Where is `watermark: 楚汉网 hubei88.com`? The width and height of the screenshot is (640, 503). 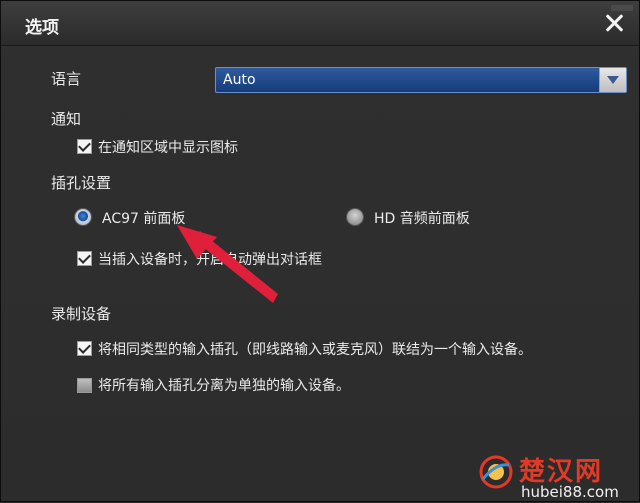
watermark: 楚汉网 hubei88.com is located at coordinates (557, 477).